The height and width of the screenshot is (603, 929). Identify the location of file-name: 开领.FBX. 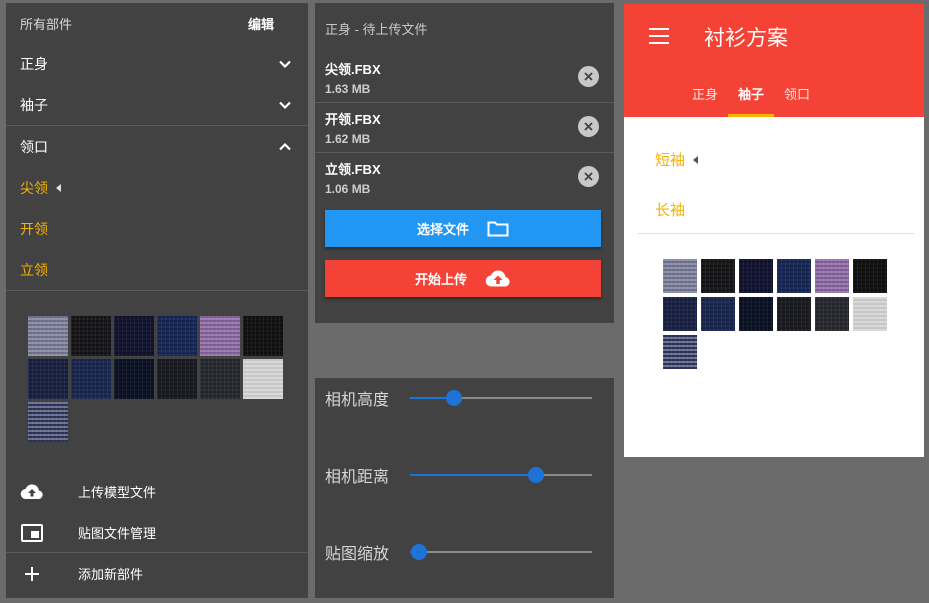
(353, 119).